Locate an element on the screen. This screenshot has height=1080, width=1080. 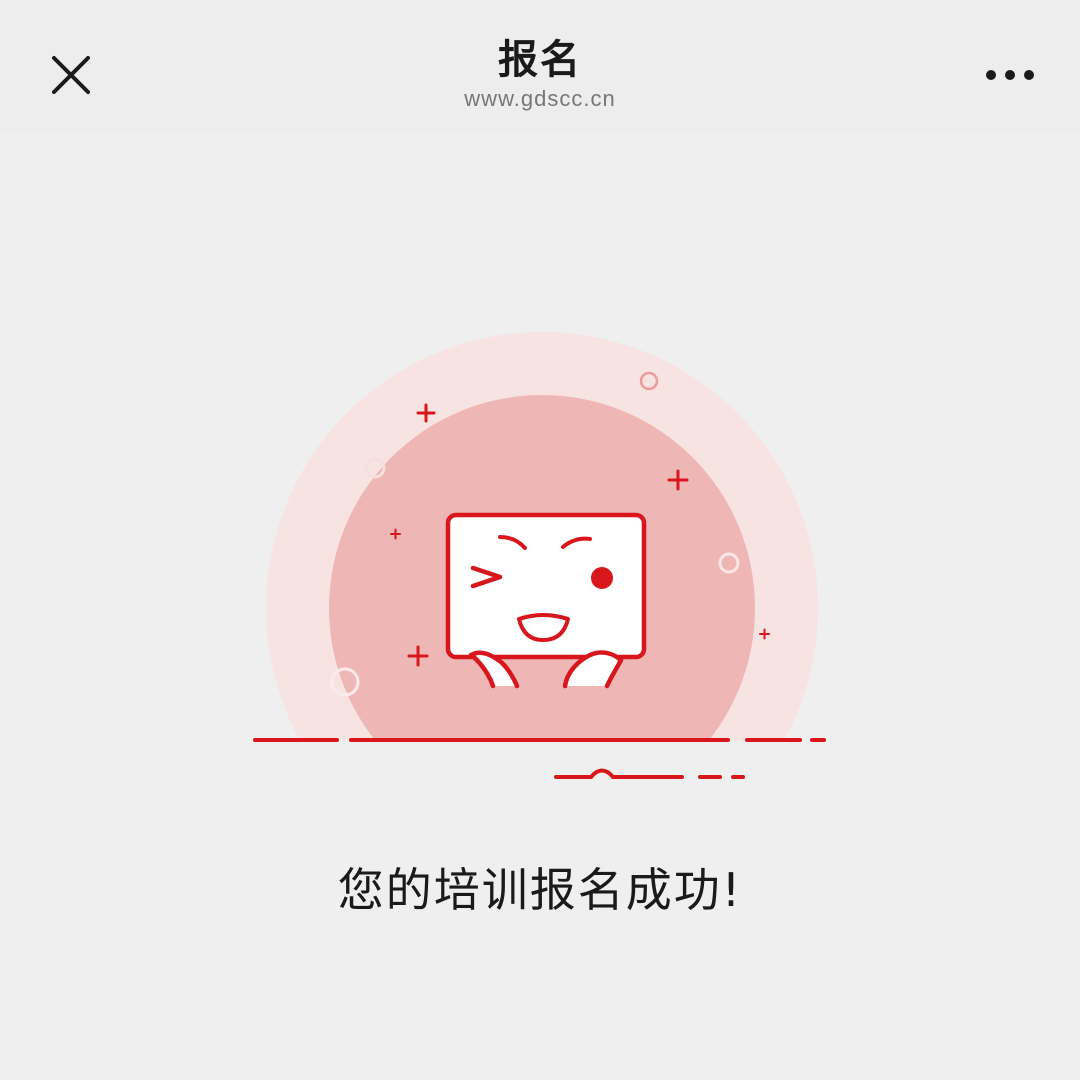
page-title: 报名 is located at coordinates (540, 60).